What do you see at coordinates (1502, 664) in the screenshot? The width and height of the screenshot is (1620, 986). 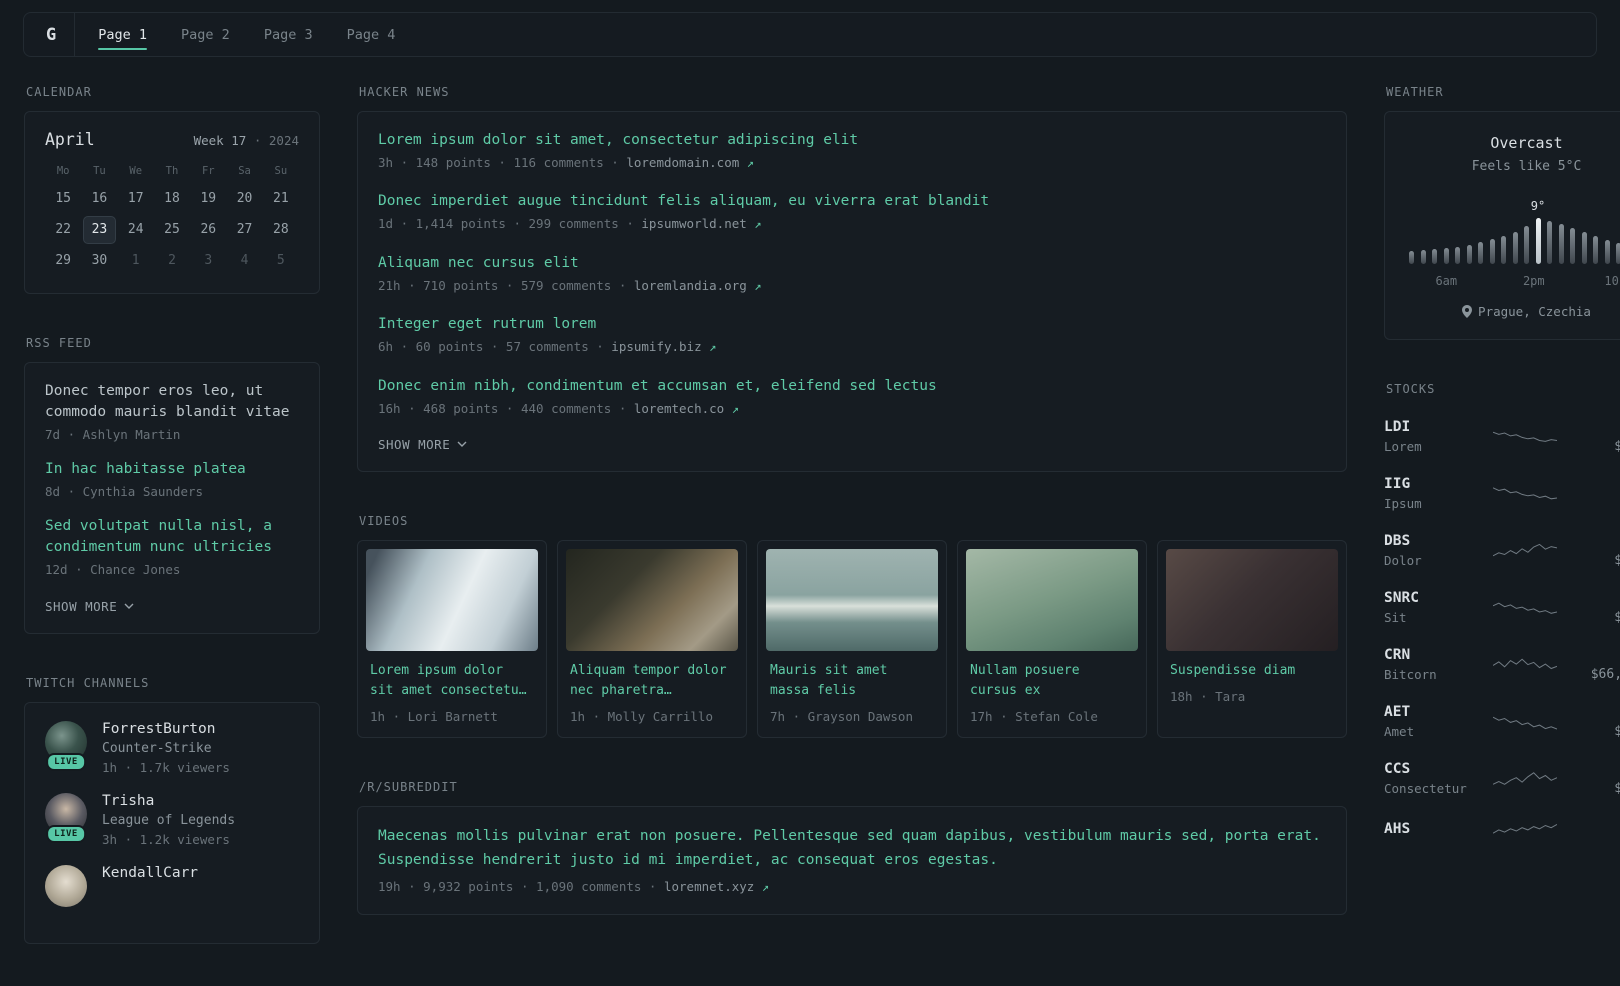 I see `stock-row: CRN Bitcorn -1.00% $66,171.48` at bounding box center [1502, 664].